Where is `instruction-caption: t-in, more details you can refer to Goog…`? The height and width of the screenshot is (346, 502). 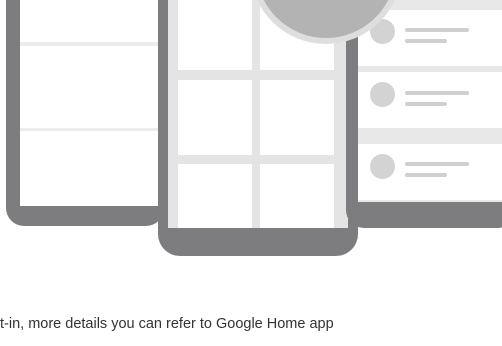
instruction-caption: t-in, more details you can refer to Goog… is located at coordinates (167, 324).